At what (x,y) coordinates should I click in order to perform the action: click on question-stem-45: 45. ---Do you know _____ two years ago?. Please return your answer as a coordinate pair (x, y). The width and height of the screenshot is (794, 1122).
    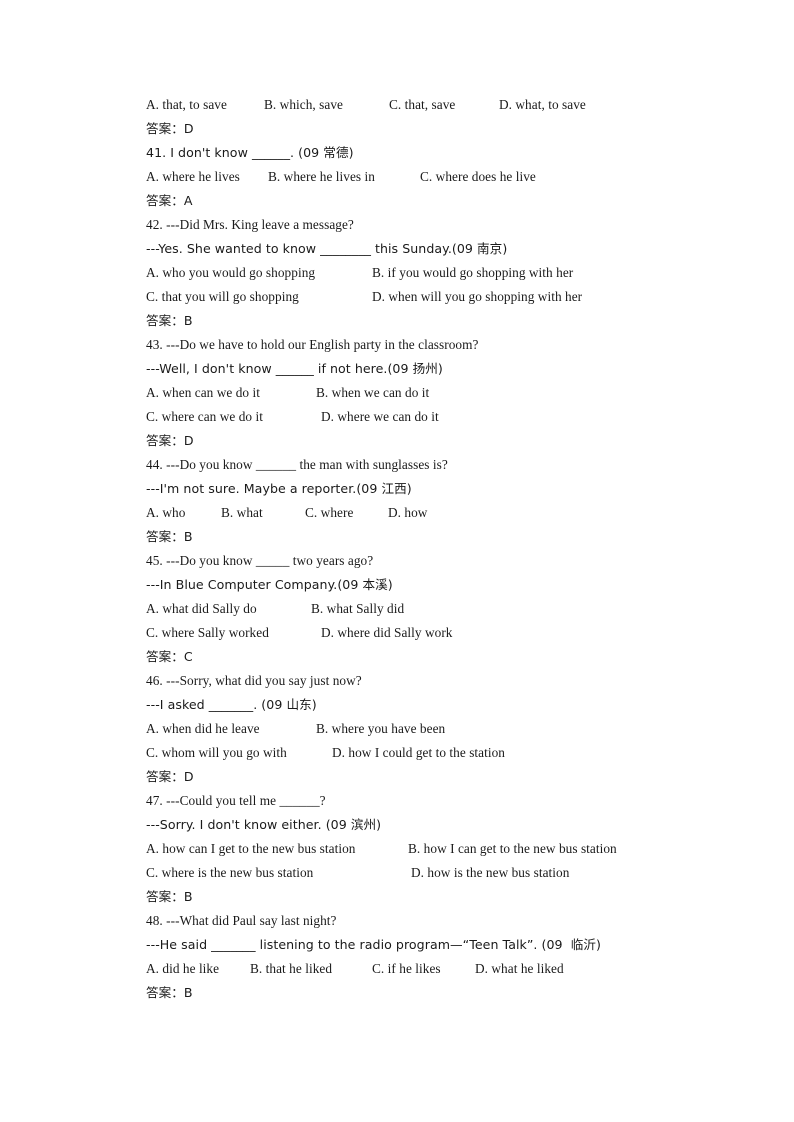
    Looking at the image, I should click on (260, 560).